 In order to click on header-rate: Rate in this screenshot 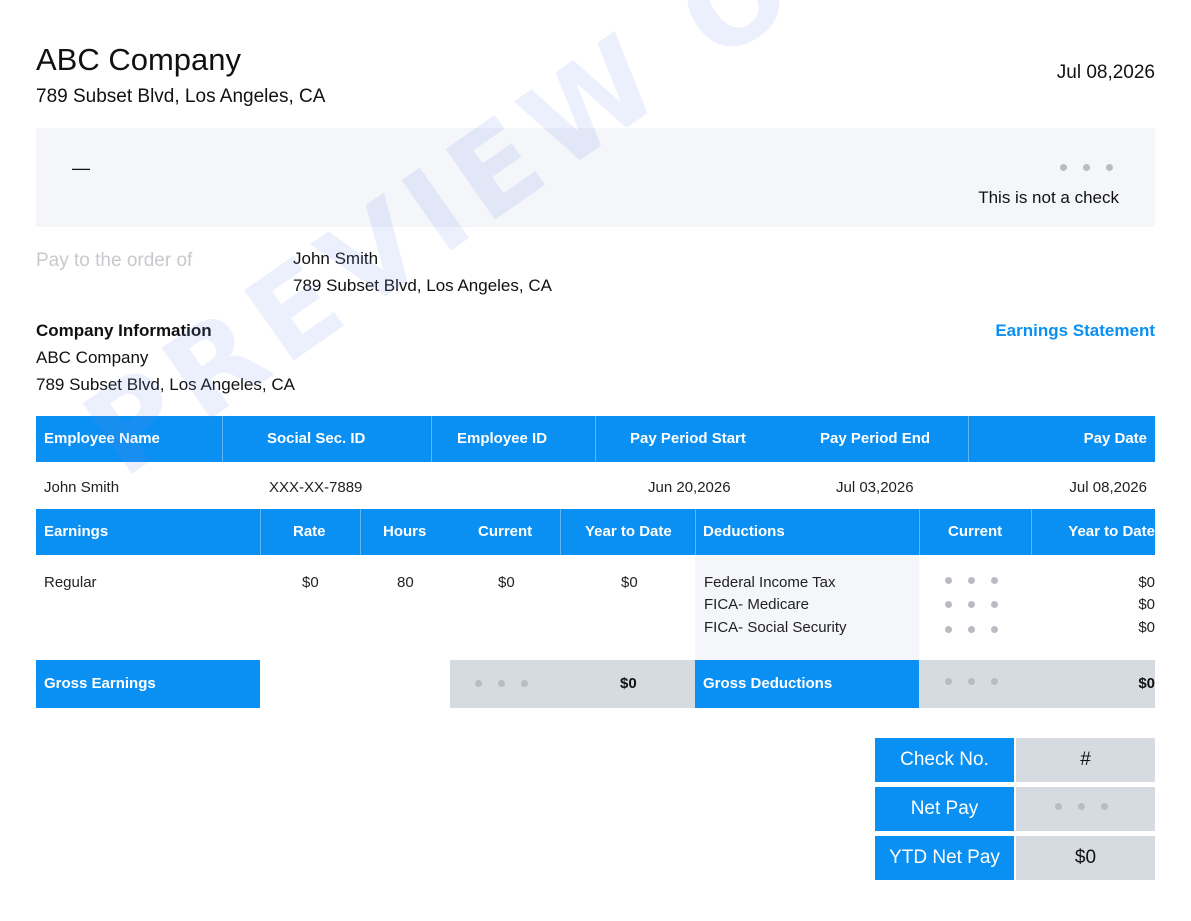, I will do `click(309, 531)`.